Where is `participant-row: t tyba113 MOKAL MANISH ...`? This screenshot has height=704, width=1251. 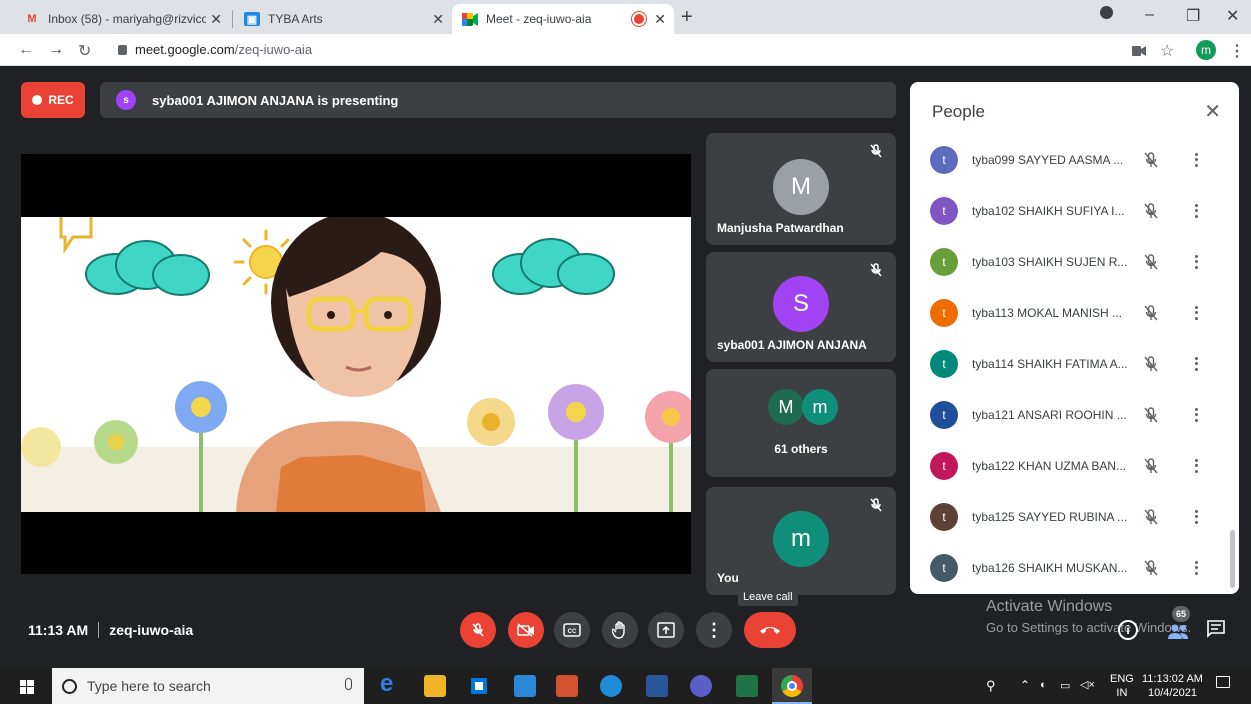
participant-row: t tyba113 MOKAL MANISH ... is located at coordinates (1074, 312).